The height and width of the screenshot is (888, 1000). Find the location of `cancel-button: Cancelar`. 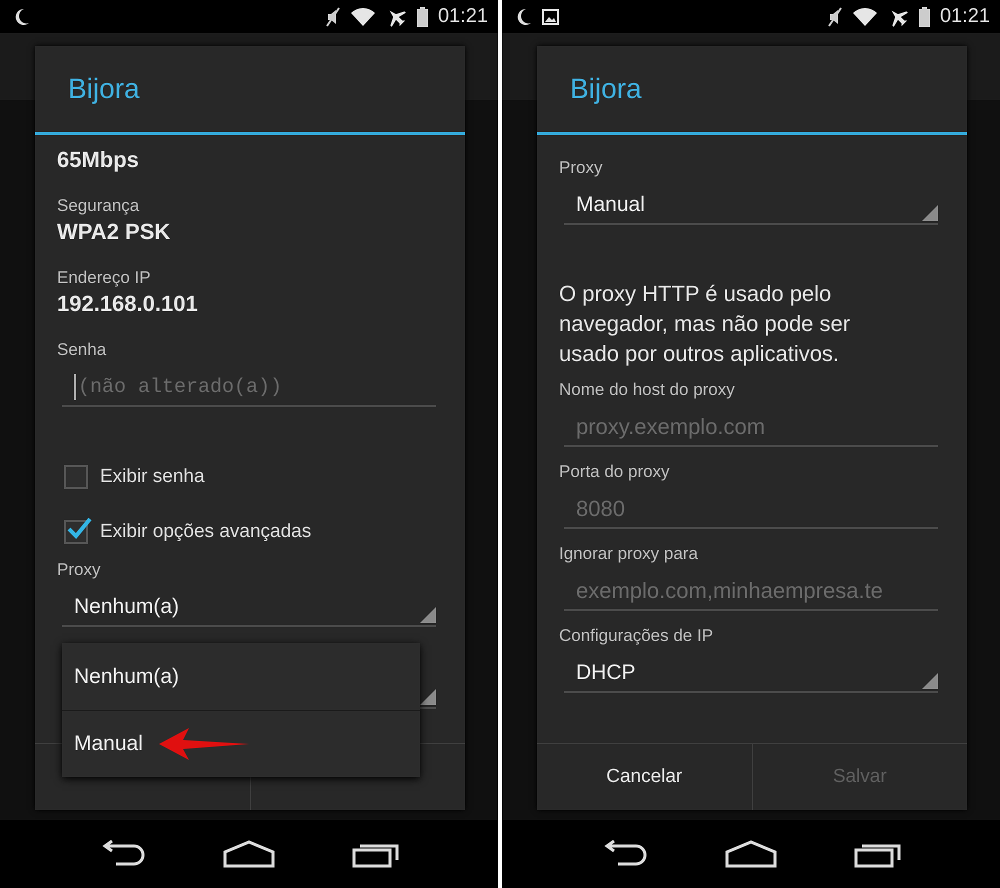

cancel-button: Cancelar is located at coordinates (644, 777).